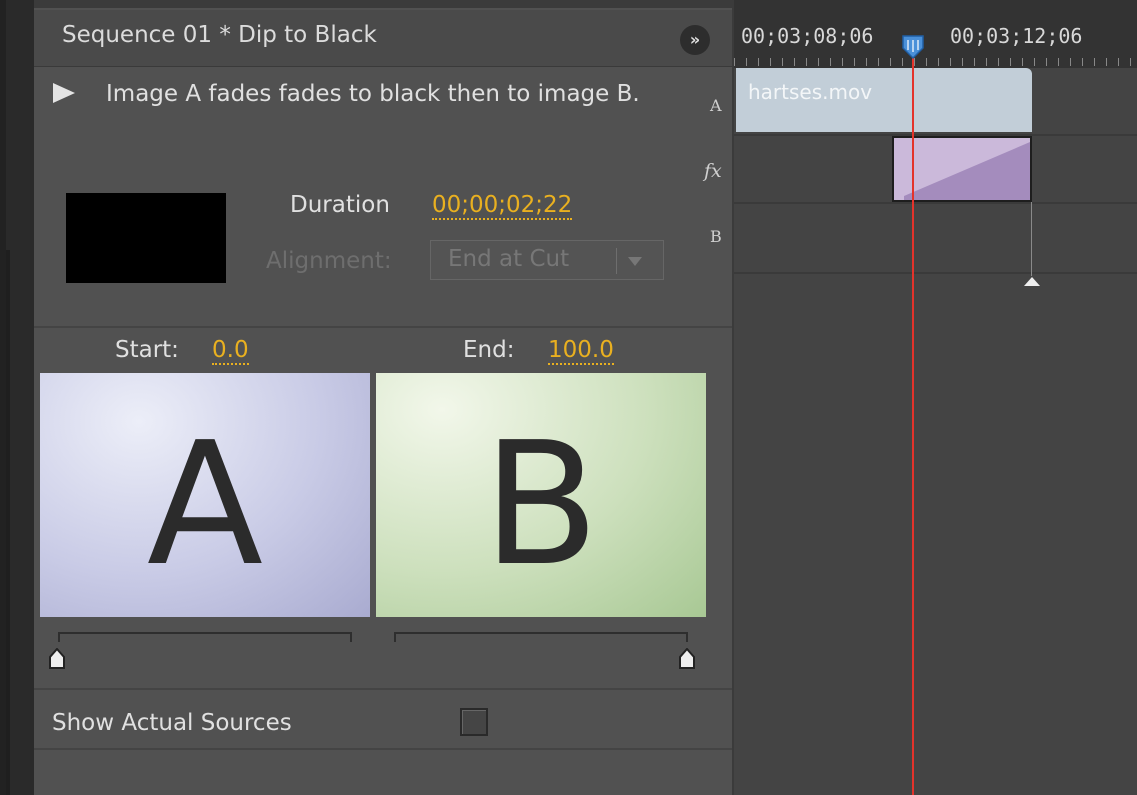 Image resolution: width=1137 pixels, height=795 pixels. What do you see at coordinates (17, 397) in the screenshot?
I see `left-frame-edge` at bounding box center [17, 397].